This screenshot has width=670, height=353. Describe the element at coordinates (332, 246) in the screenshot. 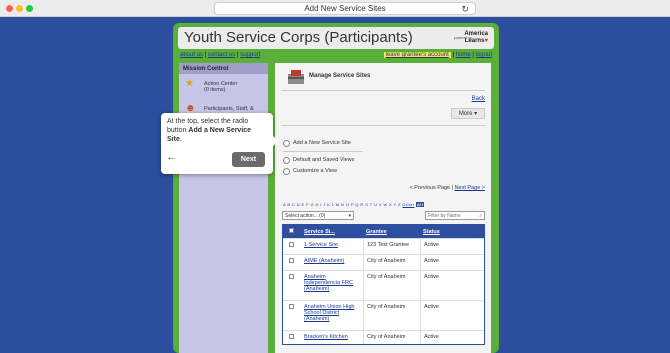

I see `service-site-link: 1 Service Site` at that location.